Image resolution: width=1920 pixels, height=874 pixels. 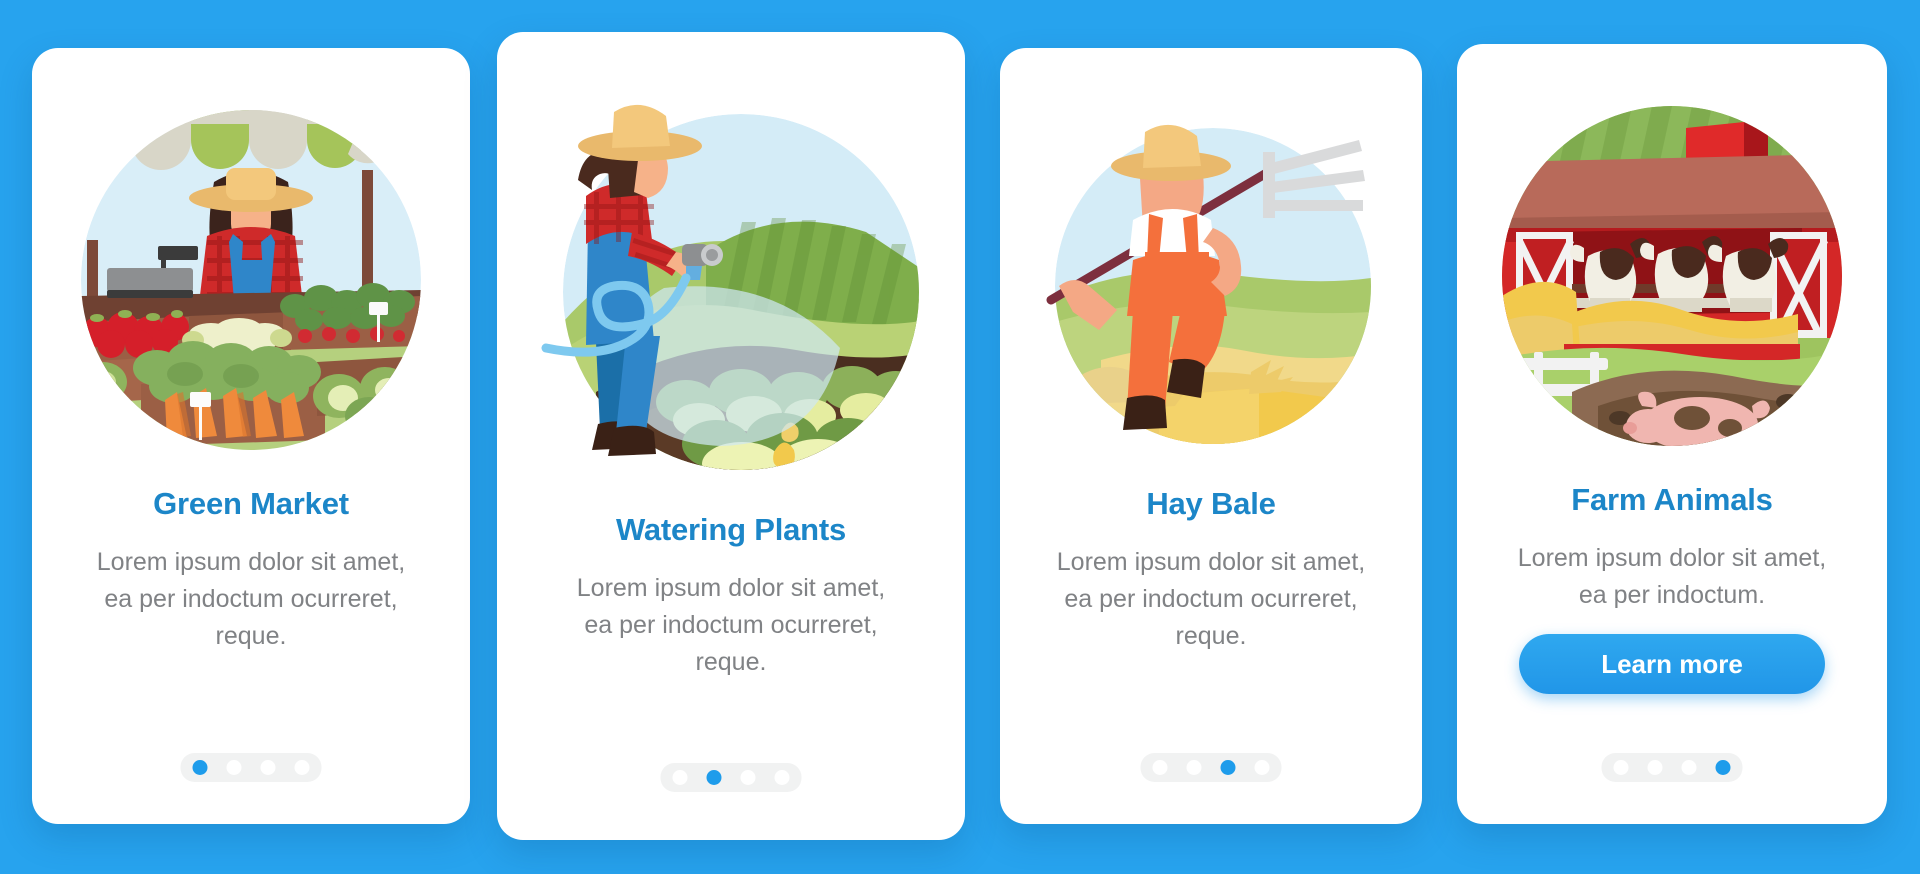 I want to click on card-title: Farm Animals, so click(x=1672, y=499).